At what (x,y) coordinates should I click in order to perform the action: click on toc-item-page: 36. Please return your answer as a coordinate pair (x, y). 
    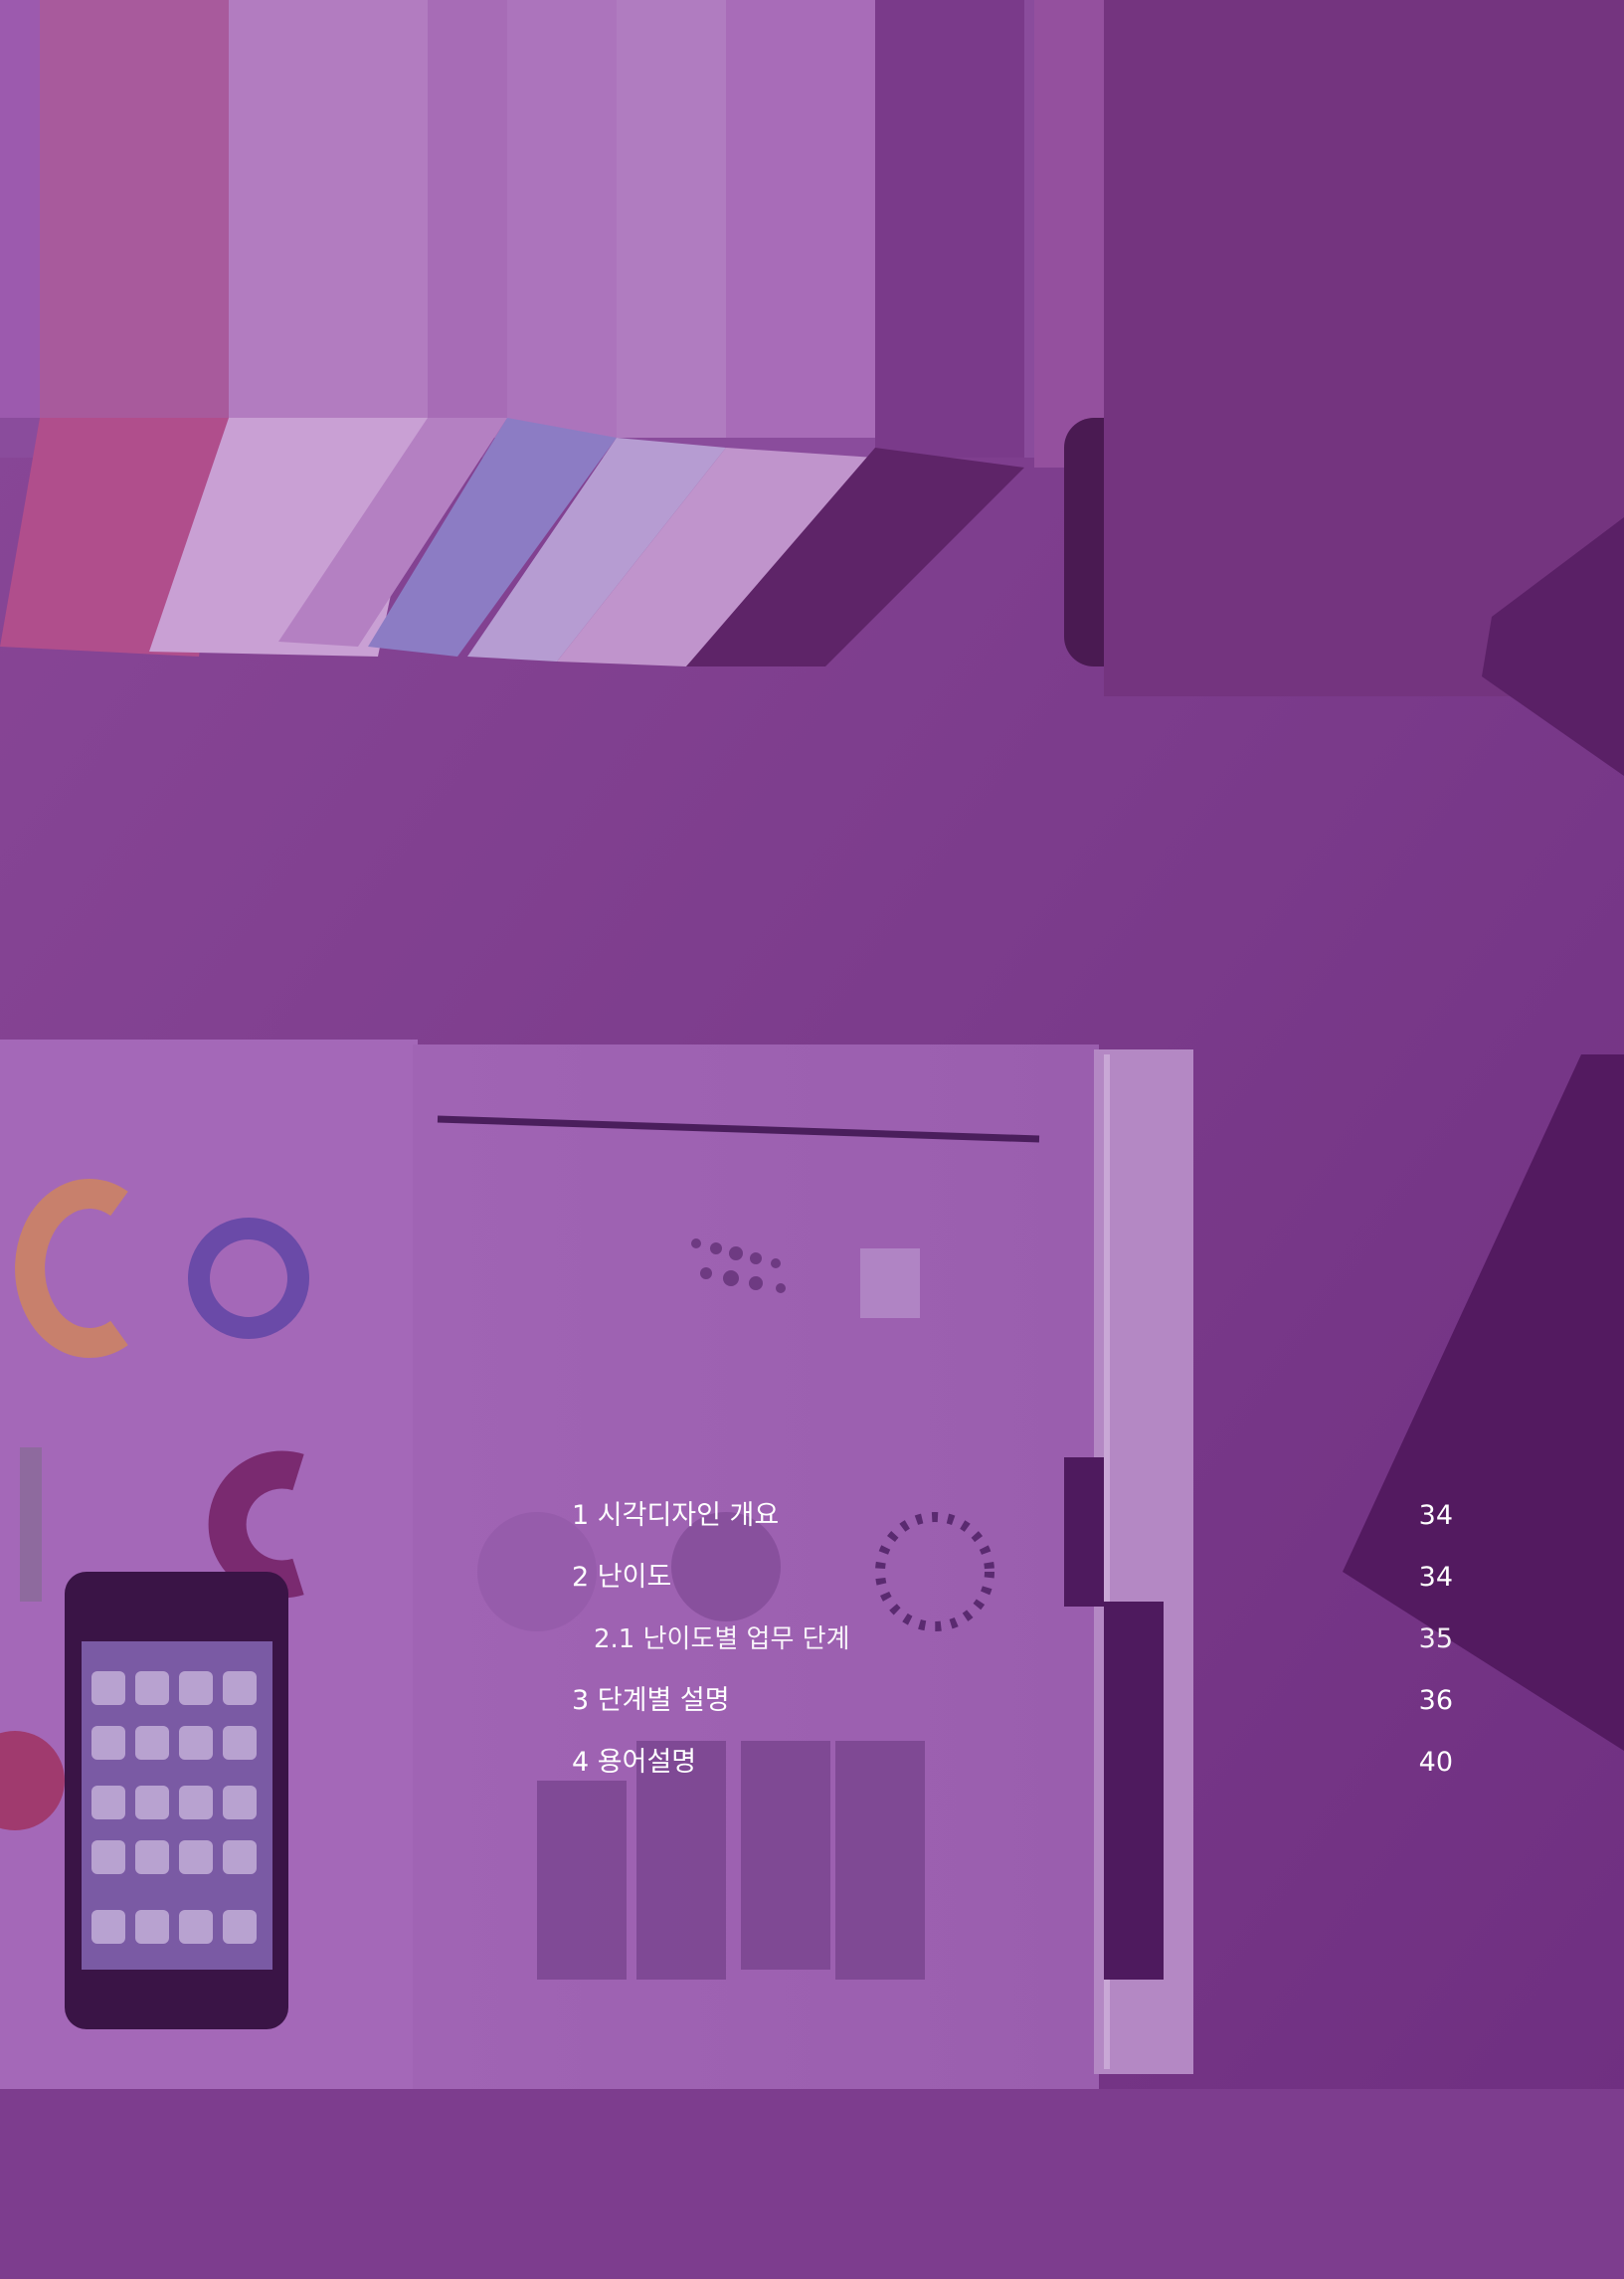
    Looking at the image, I should click on (1435, 1700).